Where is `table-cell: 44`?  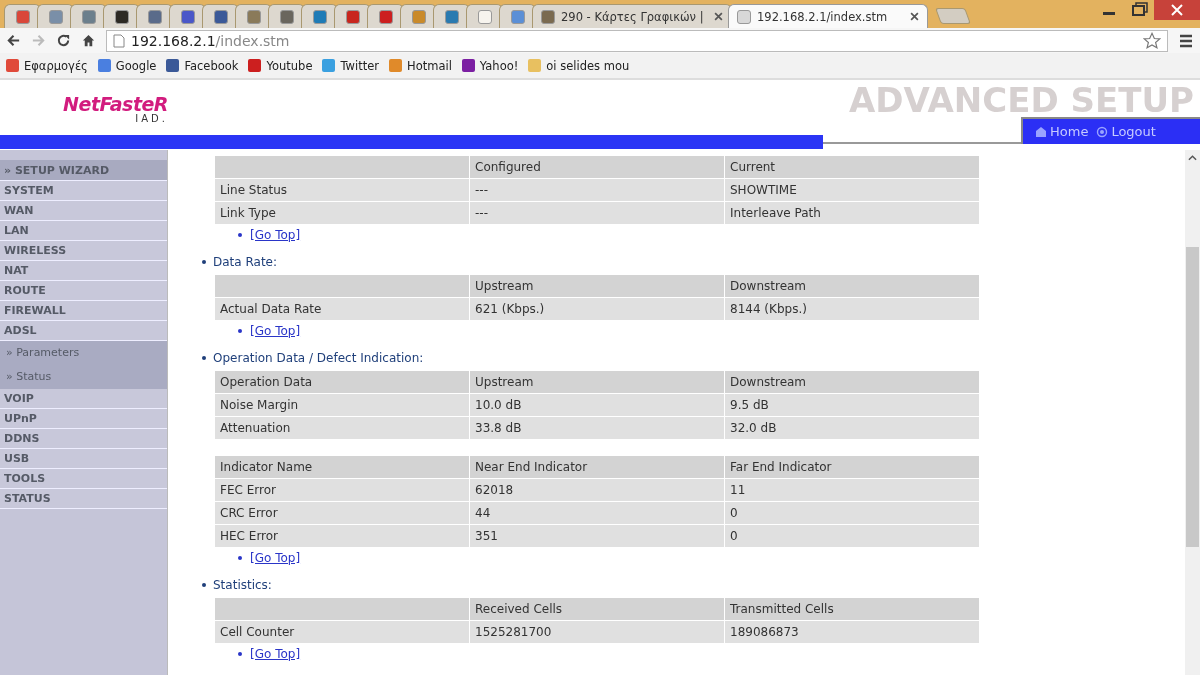
table-cell: 44 is located at coordinates (597, 513).